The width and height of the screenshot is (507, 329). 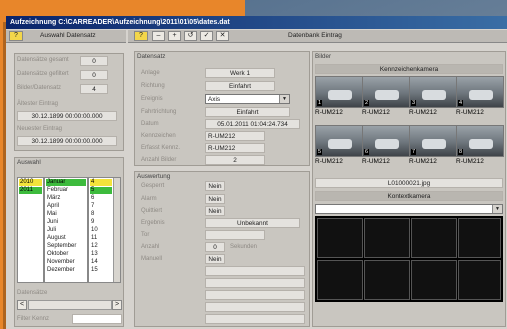 What do you see at coordinates (215, 259) in the screenshot?
I see `field-manuell: Nein` at bounding box center [215, 259].